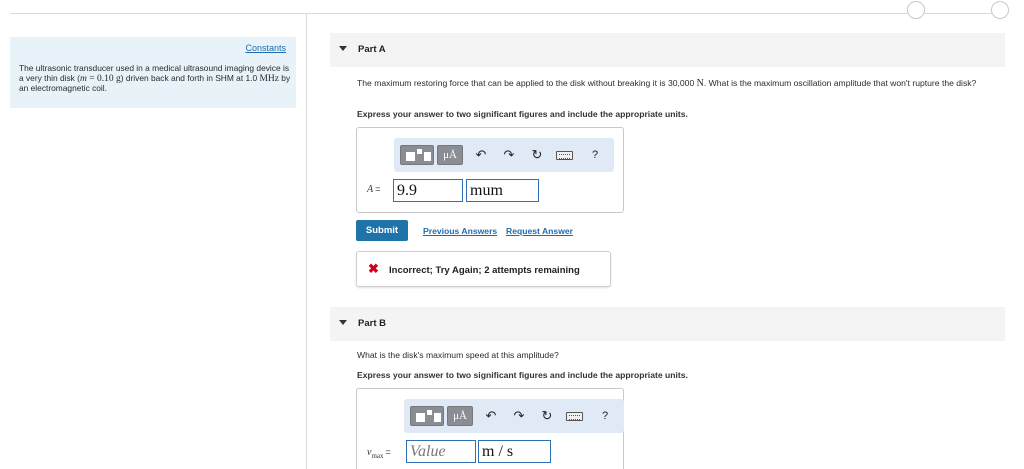 Image resolution: width=1024 pixels, height=469 pixels. Describe the element at coordinates (382, 230) in the screenshot. I see `submit-button: Submit` at that location.